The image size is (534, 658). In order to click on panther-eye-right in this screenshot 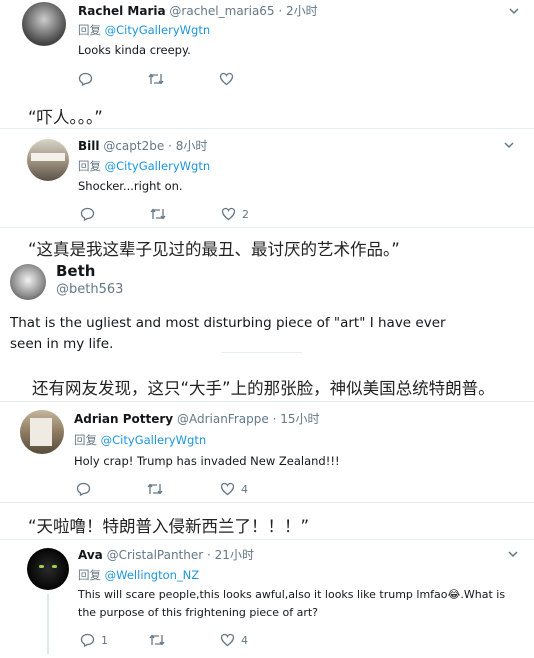, I will do `click(54, 566)`.